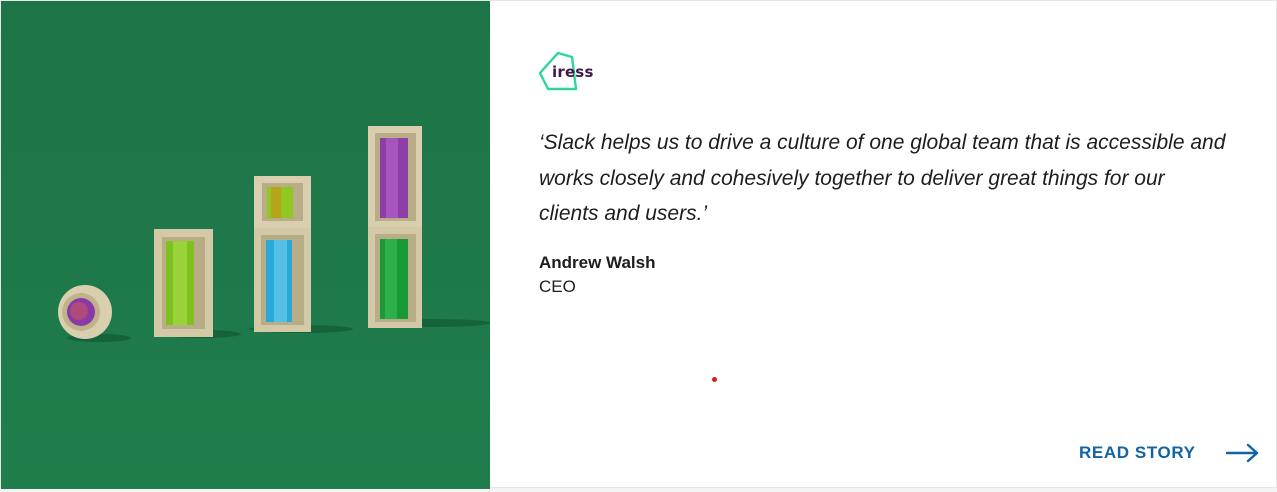  What do you see at coordinates (282, 280) in the screenshot?
I see `blue-block` at bounding box center [282, 280].